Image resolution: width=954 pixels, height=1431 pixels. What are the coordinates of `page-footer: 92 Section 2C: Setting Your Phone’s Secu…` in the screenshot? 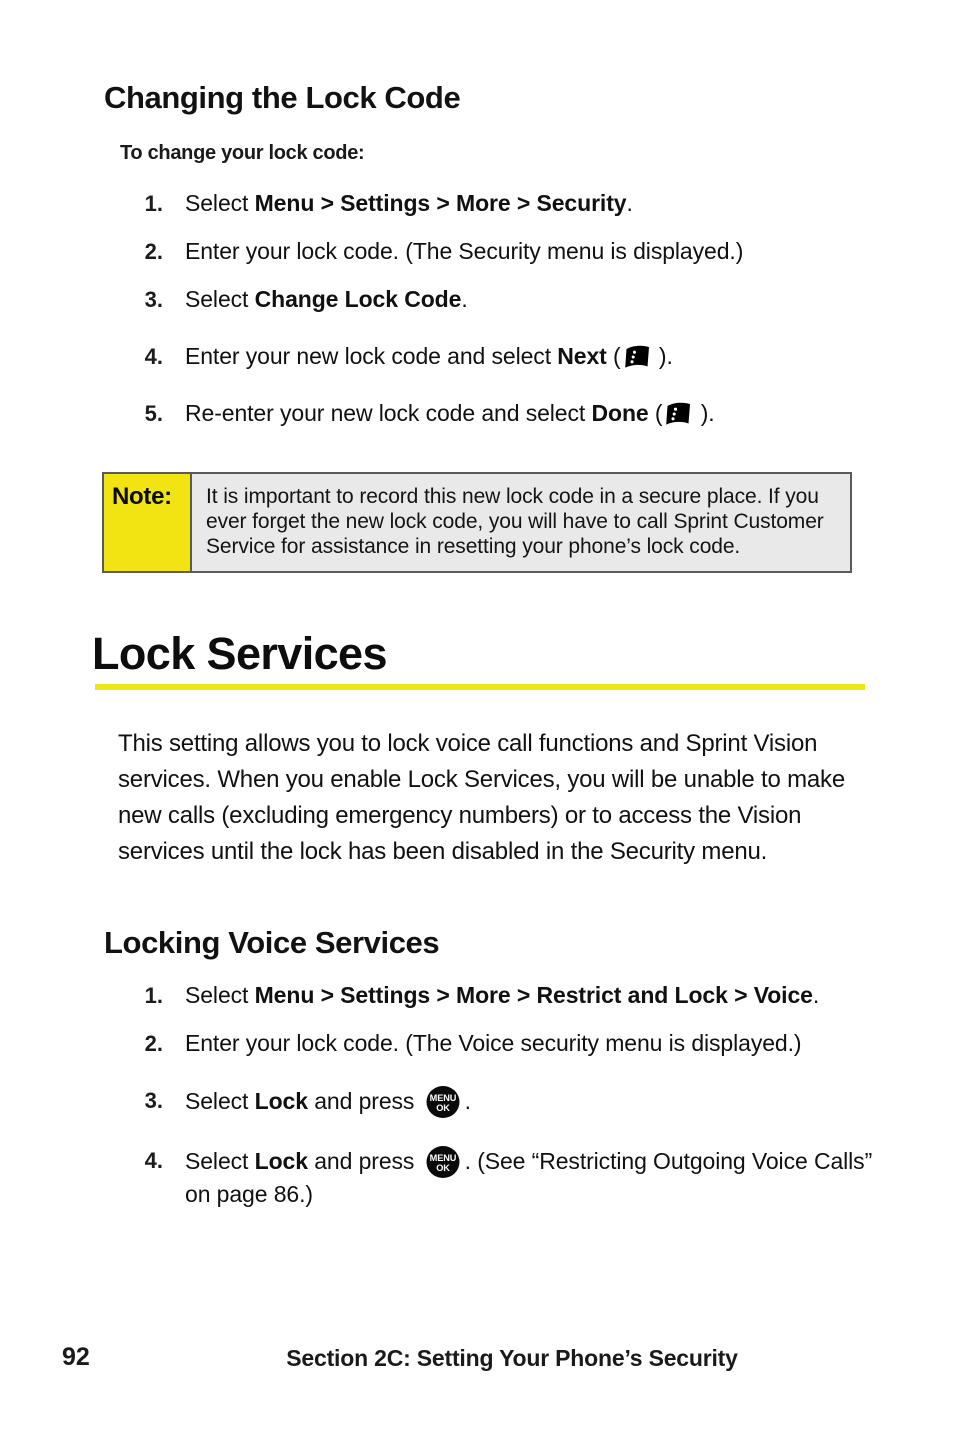 It's located at (477, 1363).